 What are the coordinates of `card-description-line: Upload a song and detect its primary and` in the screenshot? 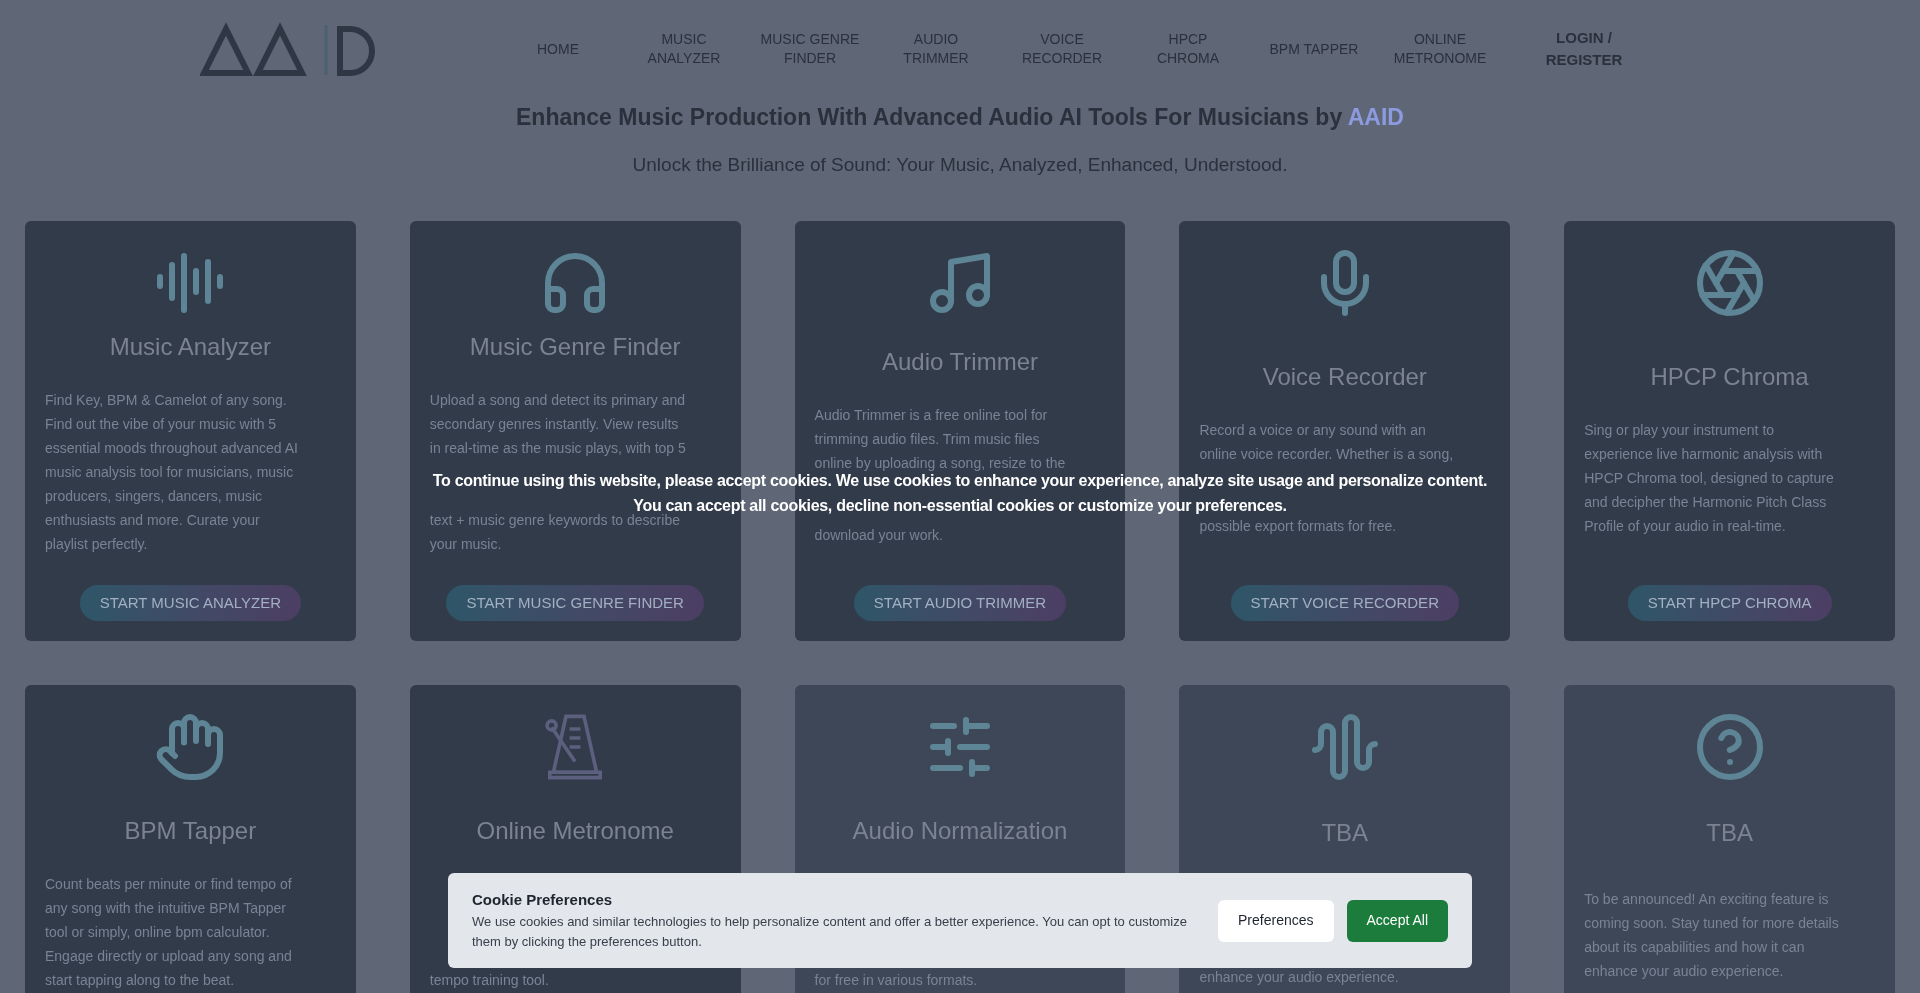 It's located at (557, 400).